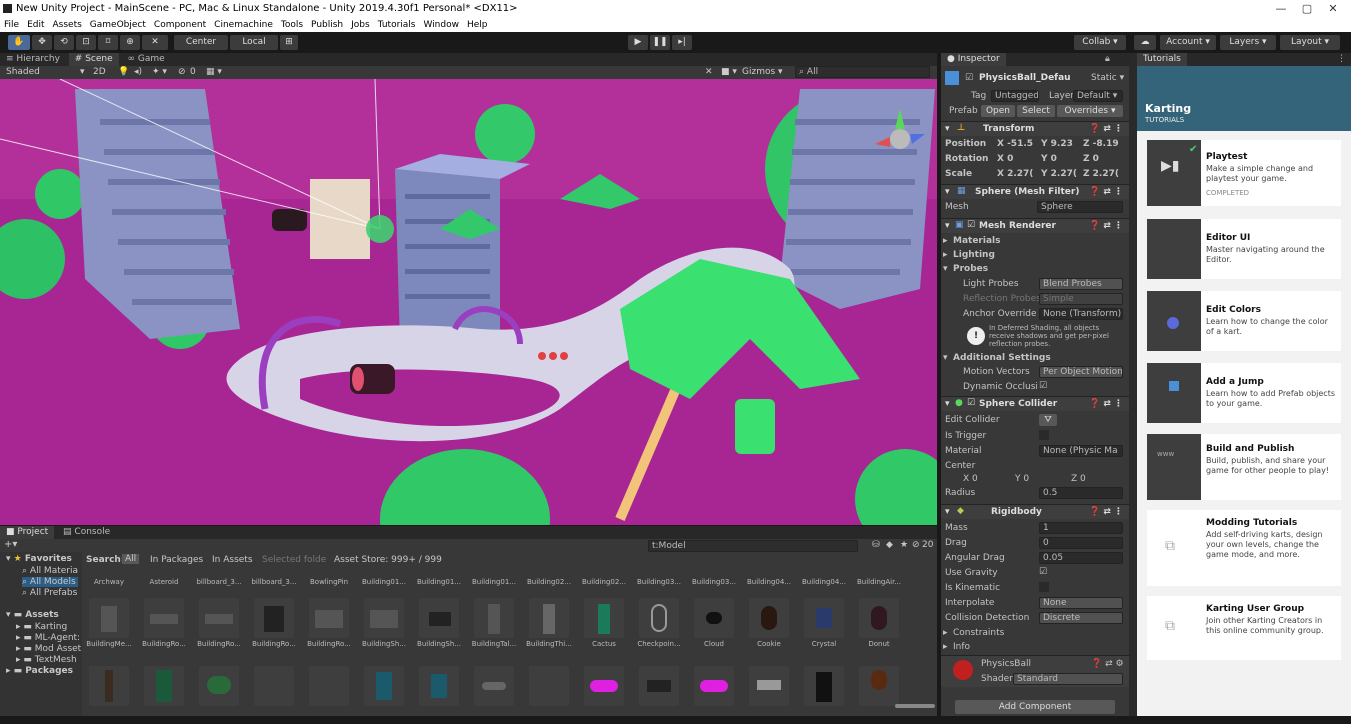 The width and height of the screenshot is (1351, 724). What do you see at coordinates (82, 72) in the screenshot?
I see `draw-mode-caret-icon: ▾` at bounding box center [82, 72].